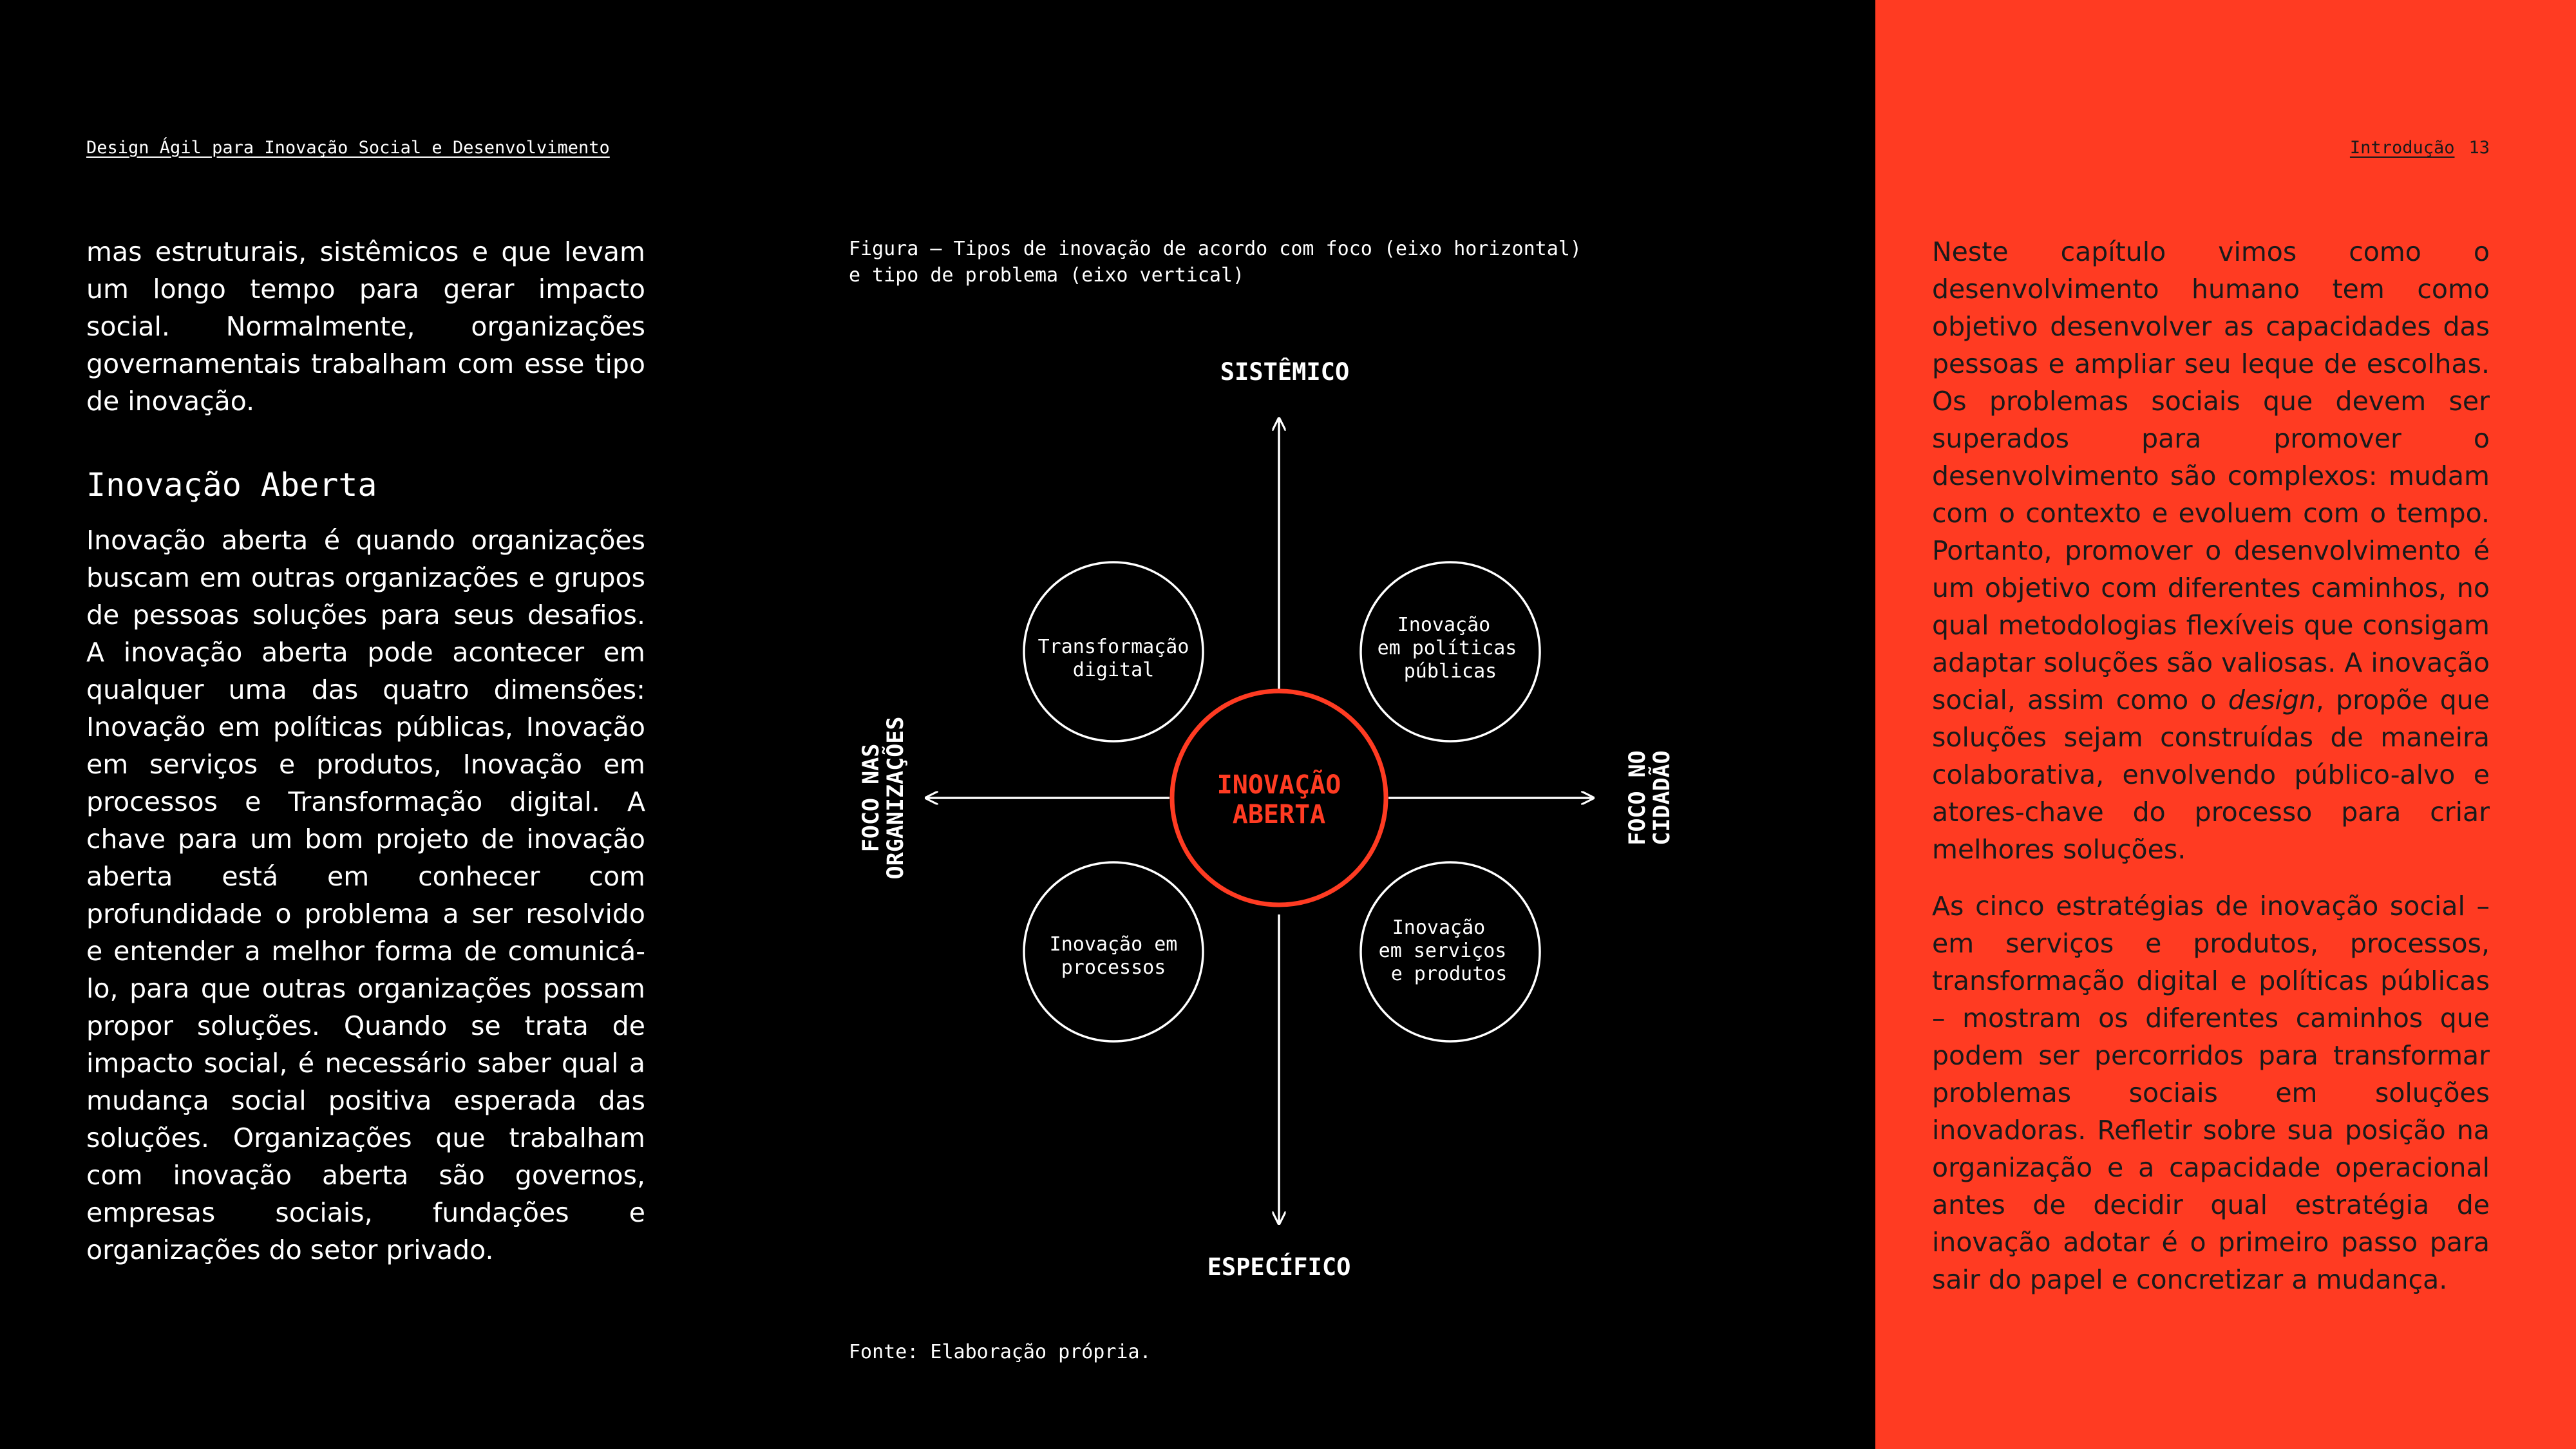  I want to click on center-label-line1: INOVAÇÃO, so click(1279, 784).